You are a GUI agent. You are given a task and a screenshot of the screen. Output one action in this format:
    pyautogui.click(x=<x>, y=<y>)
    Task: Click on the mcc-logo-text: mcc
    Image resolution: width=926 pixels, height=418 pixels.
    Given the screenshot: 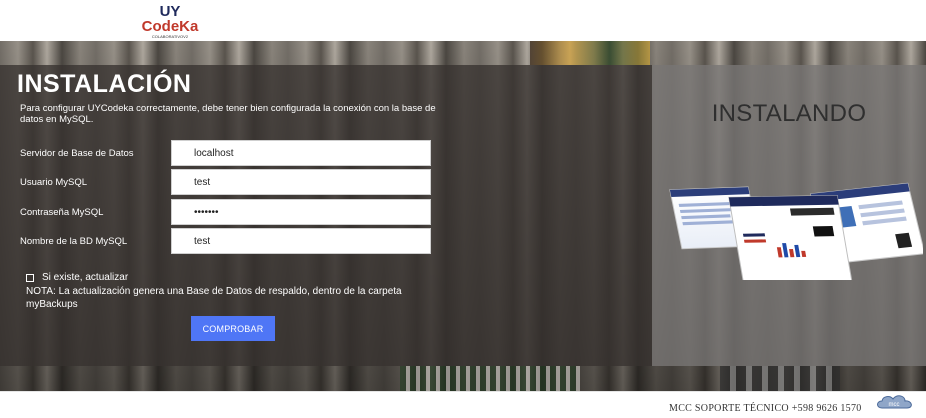 What is the action you would take?
    pyautogui.click(x=894, y=405)
    